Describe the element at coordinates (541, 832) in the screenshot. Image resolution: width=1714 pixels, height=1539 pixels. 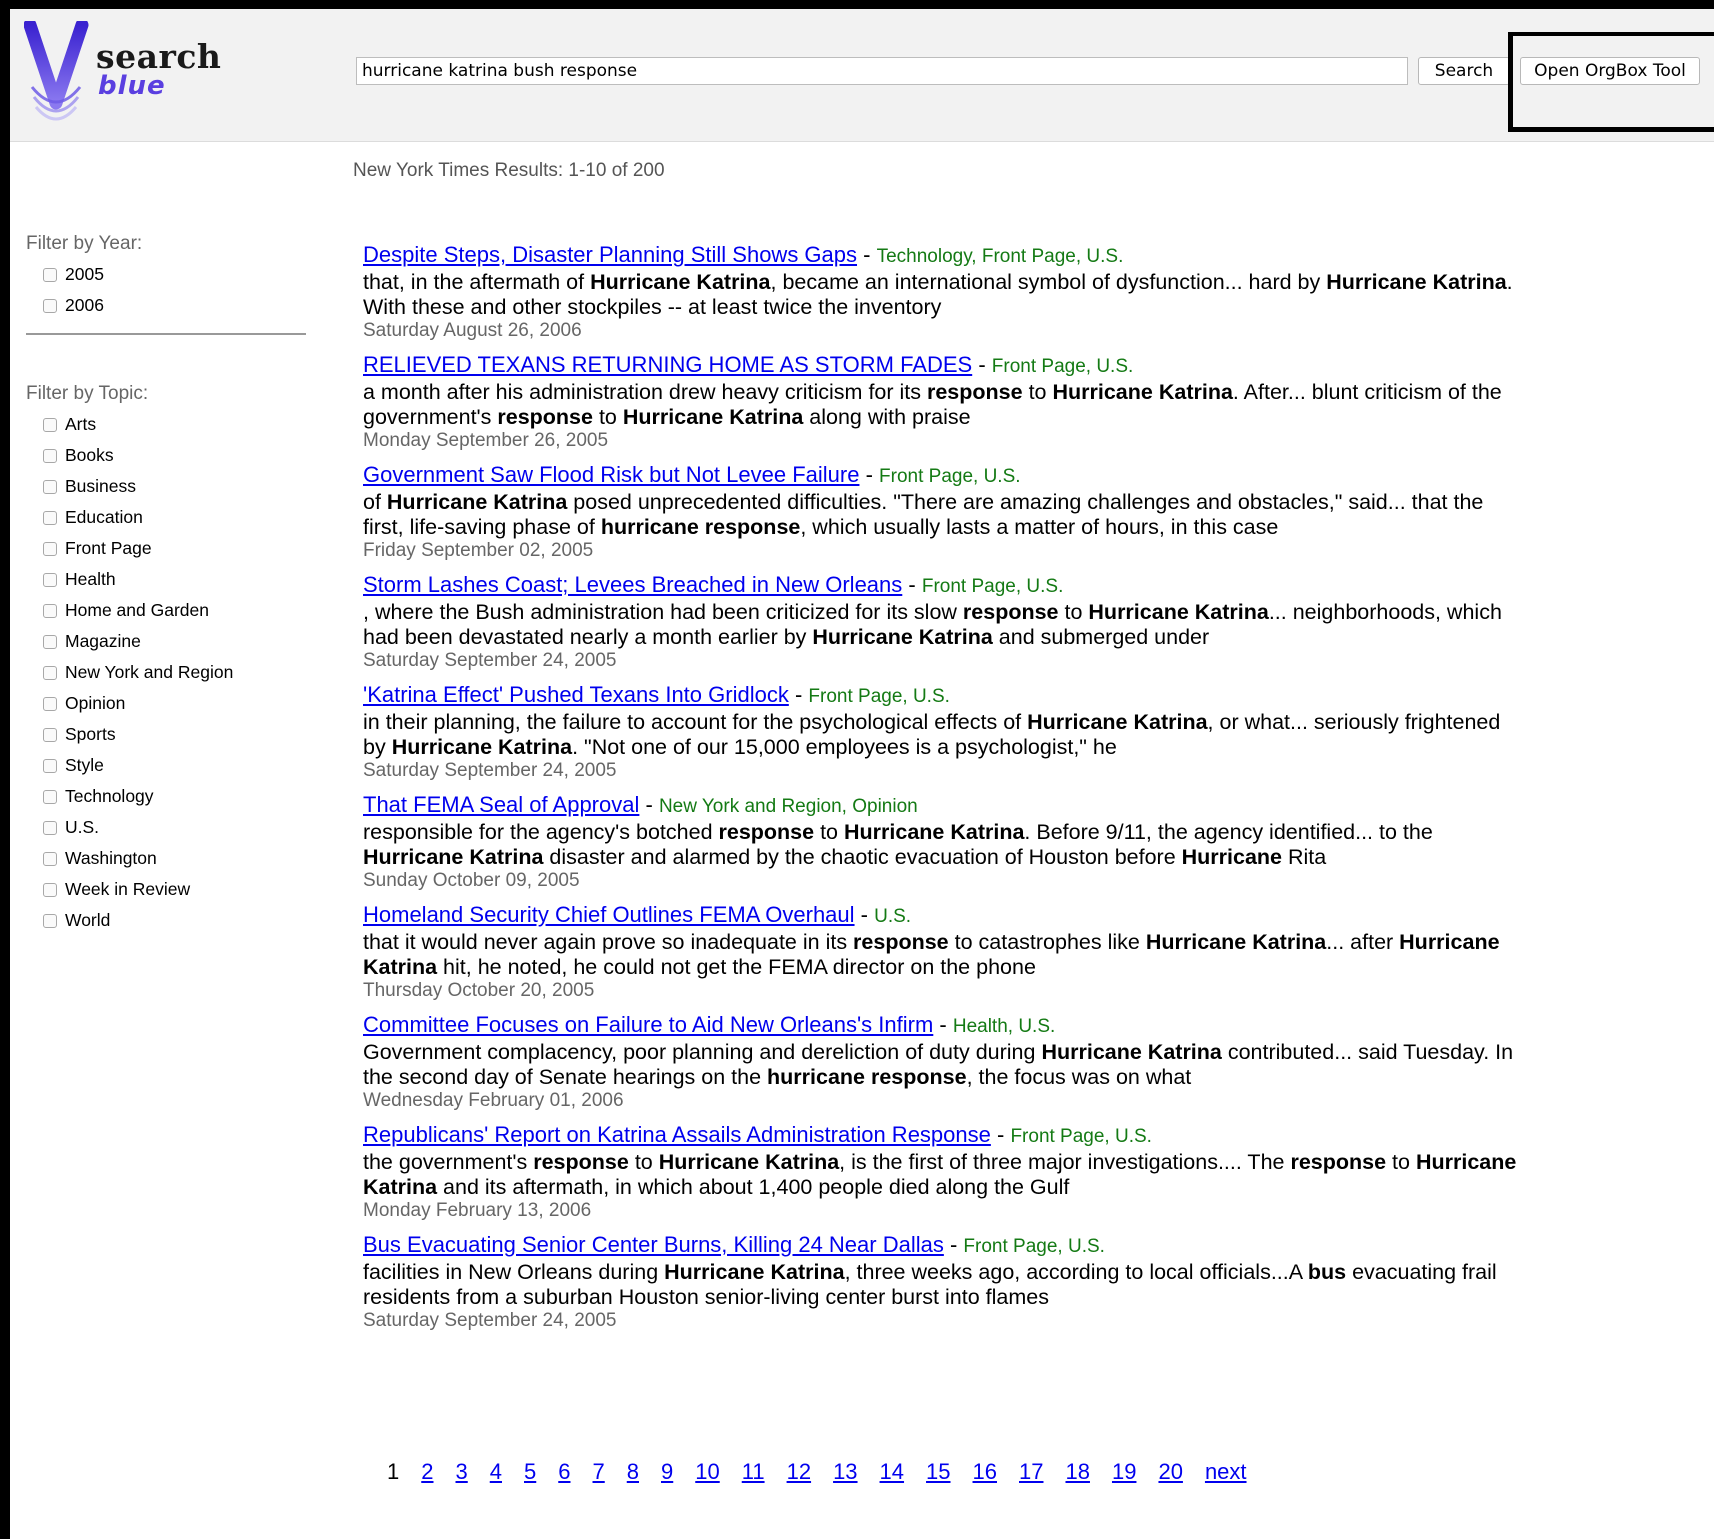
I see `snippet-text: responsible for the agency's botched` at that location.